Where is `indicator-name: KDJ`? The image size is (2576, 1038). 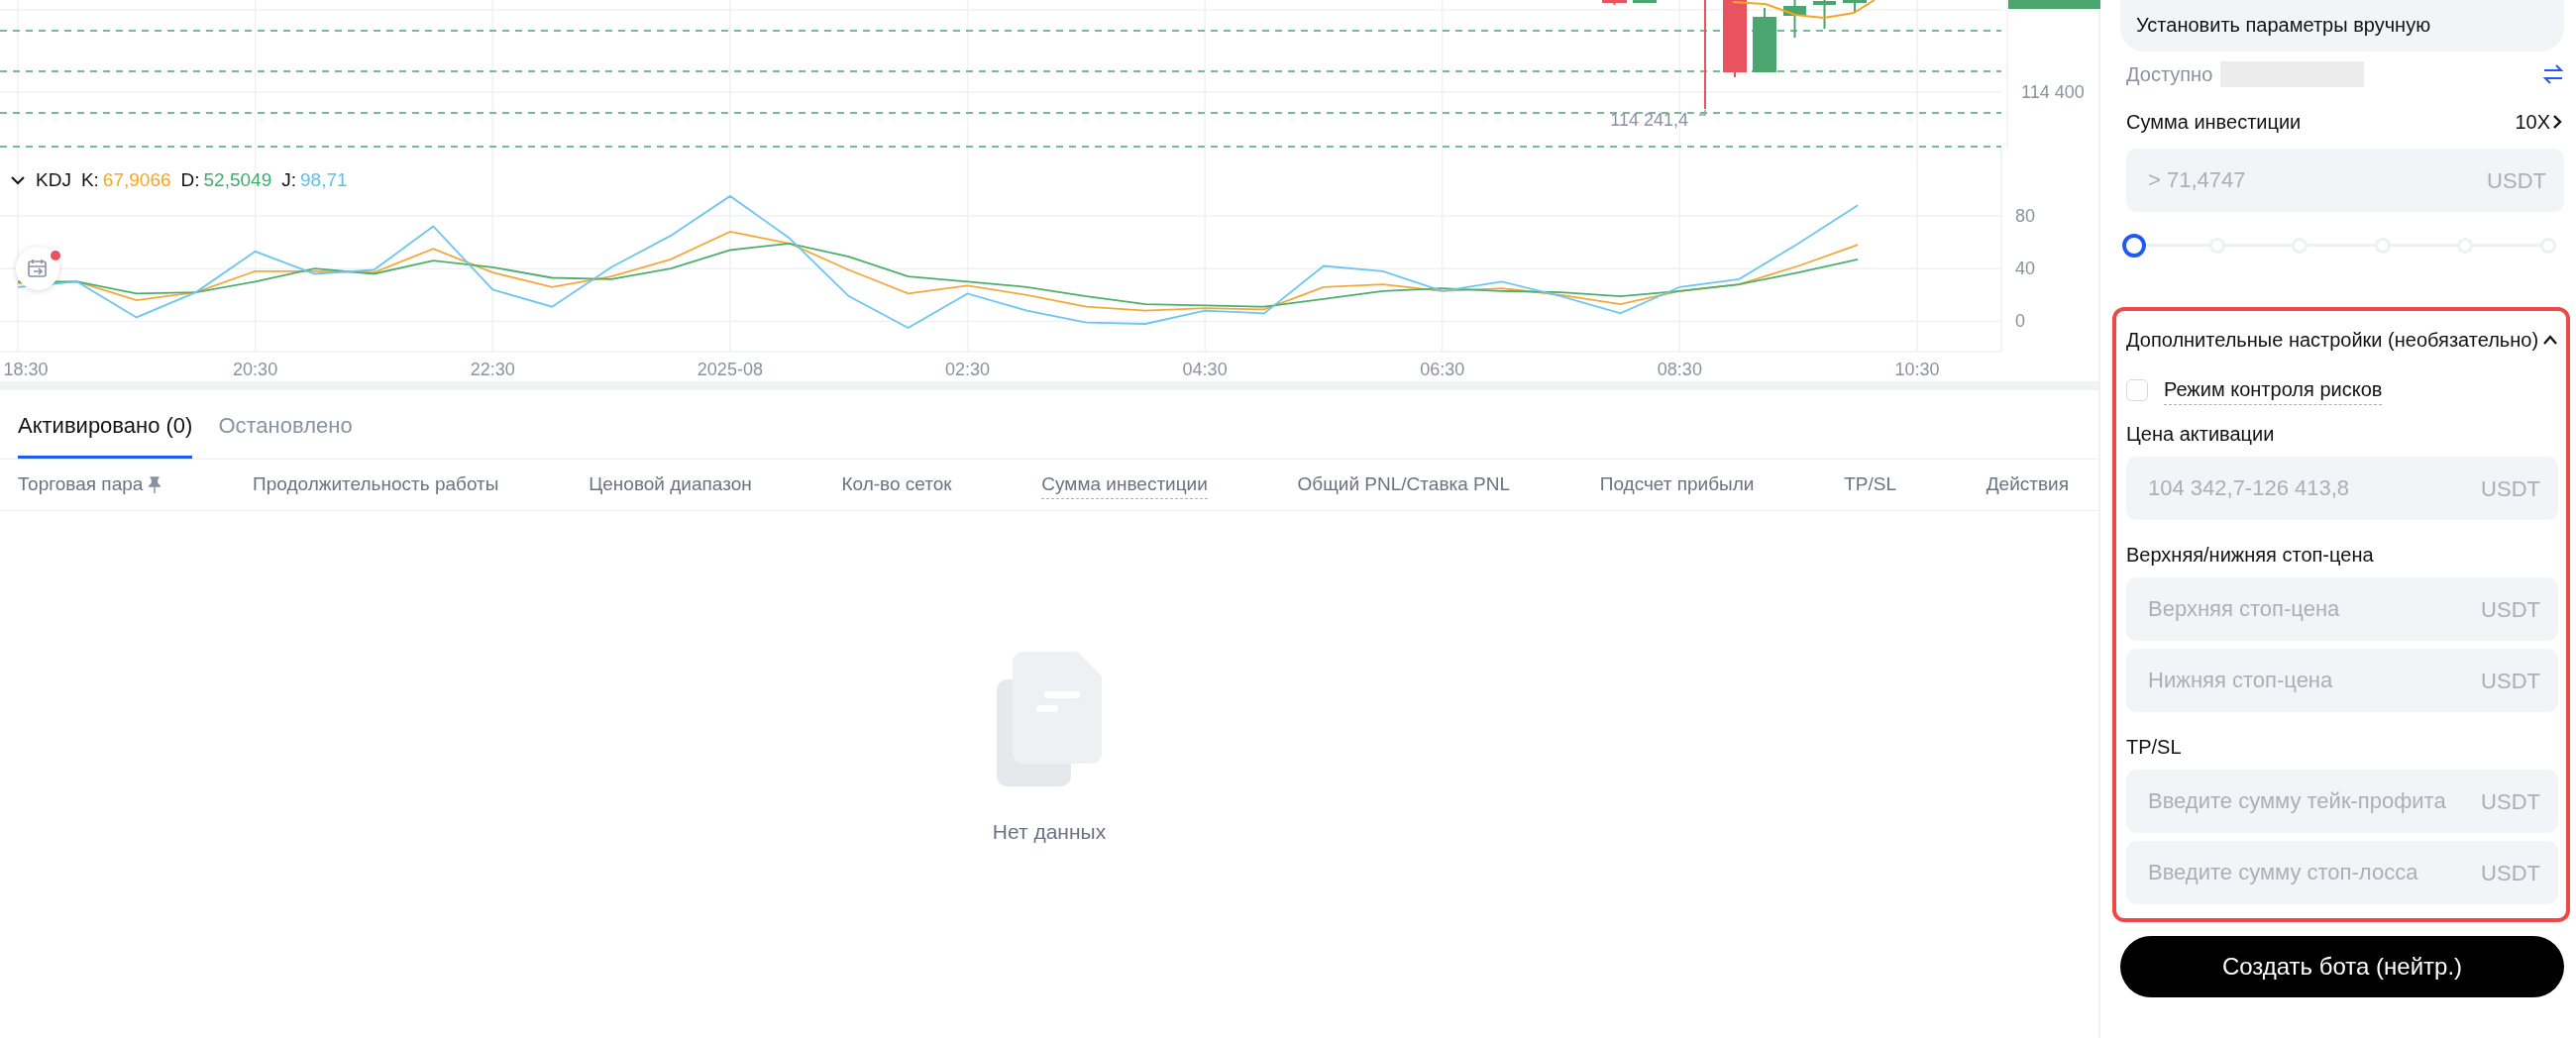 indicator-name: KDJ is located at coordinates (53, 180).